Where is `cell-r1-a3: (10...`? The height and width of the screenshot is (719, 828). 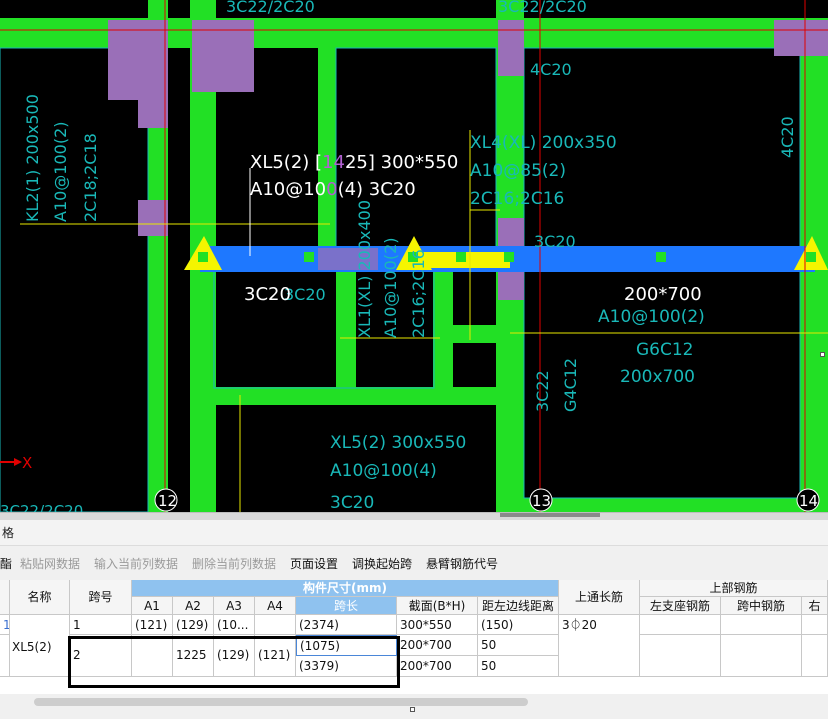 cell-r1-a3: (10... is located at coordinates (234, 625).